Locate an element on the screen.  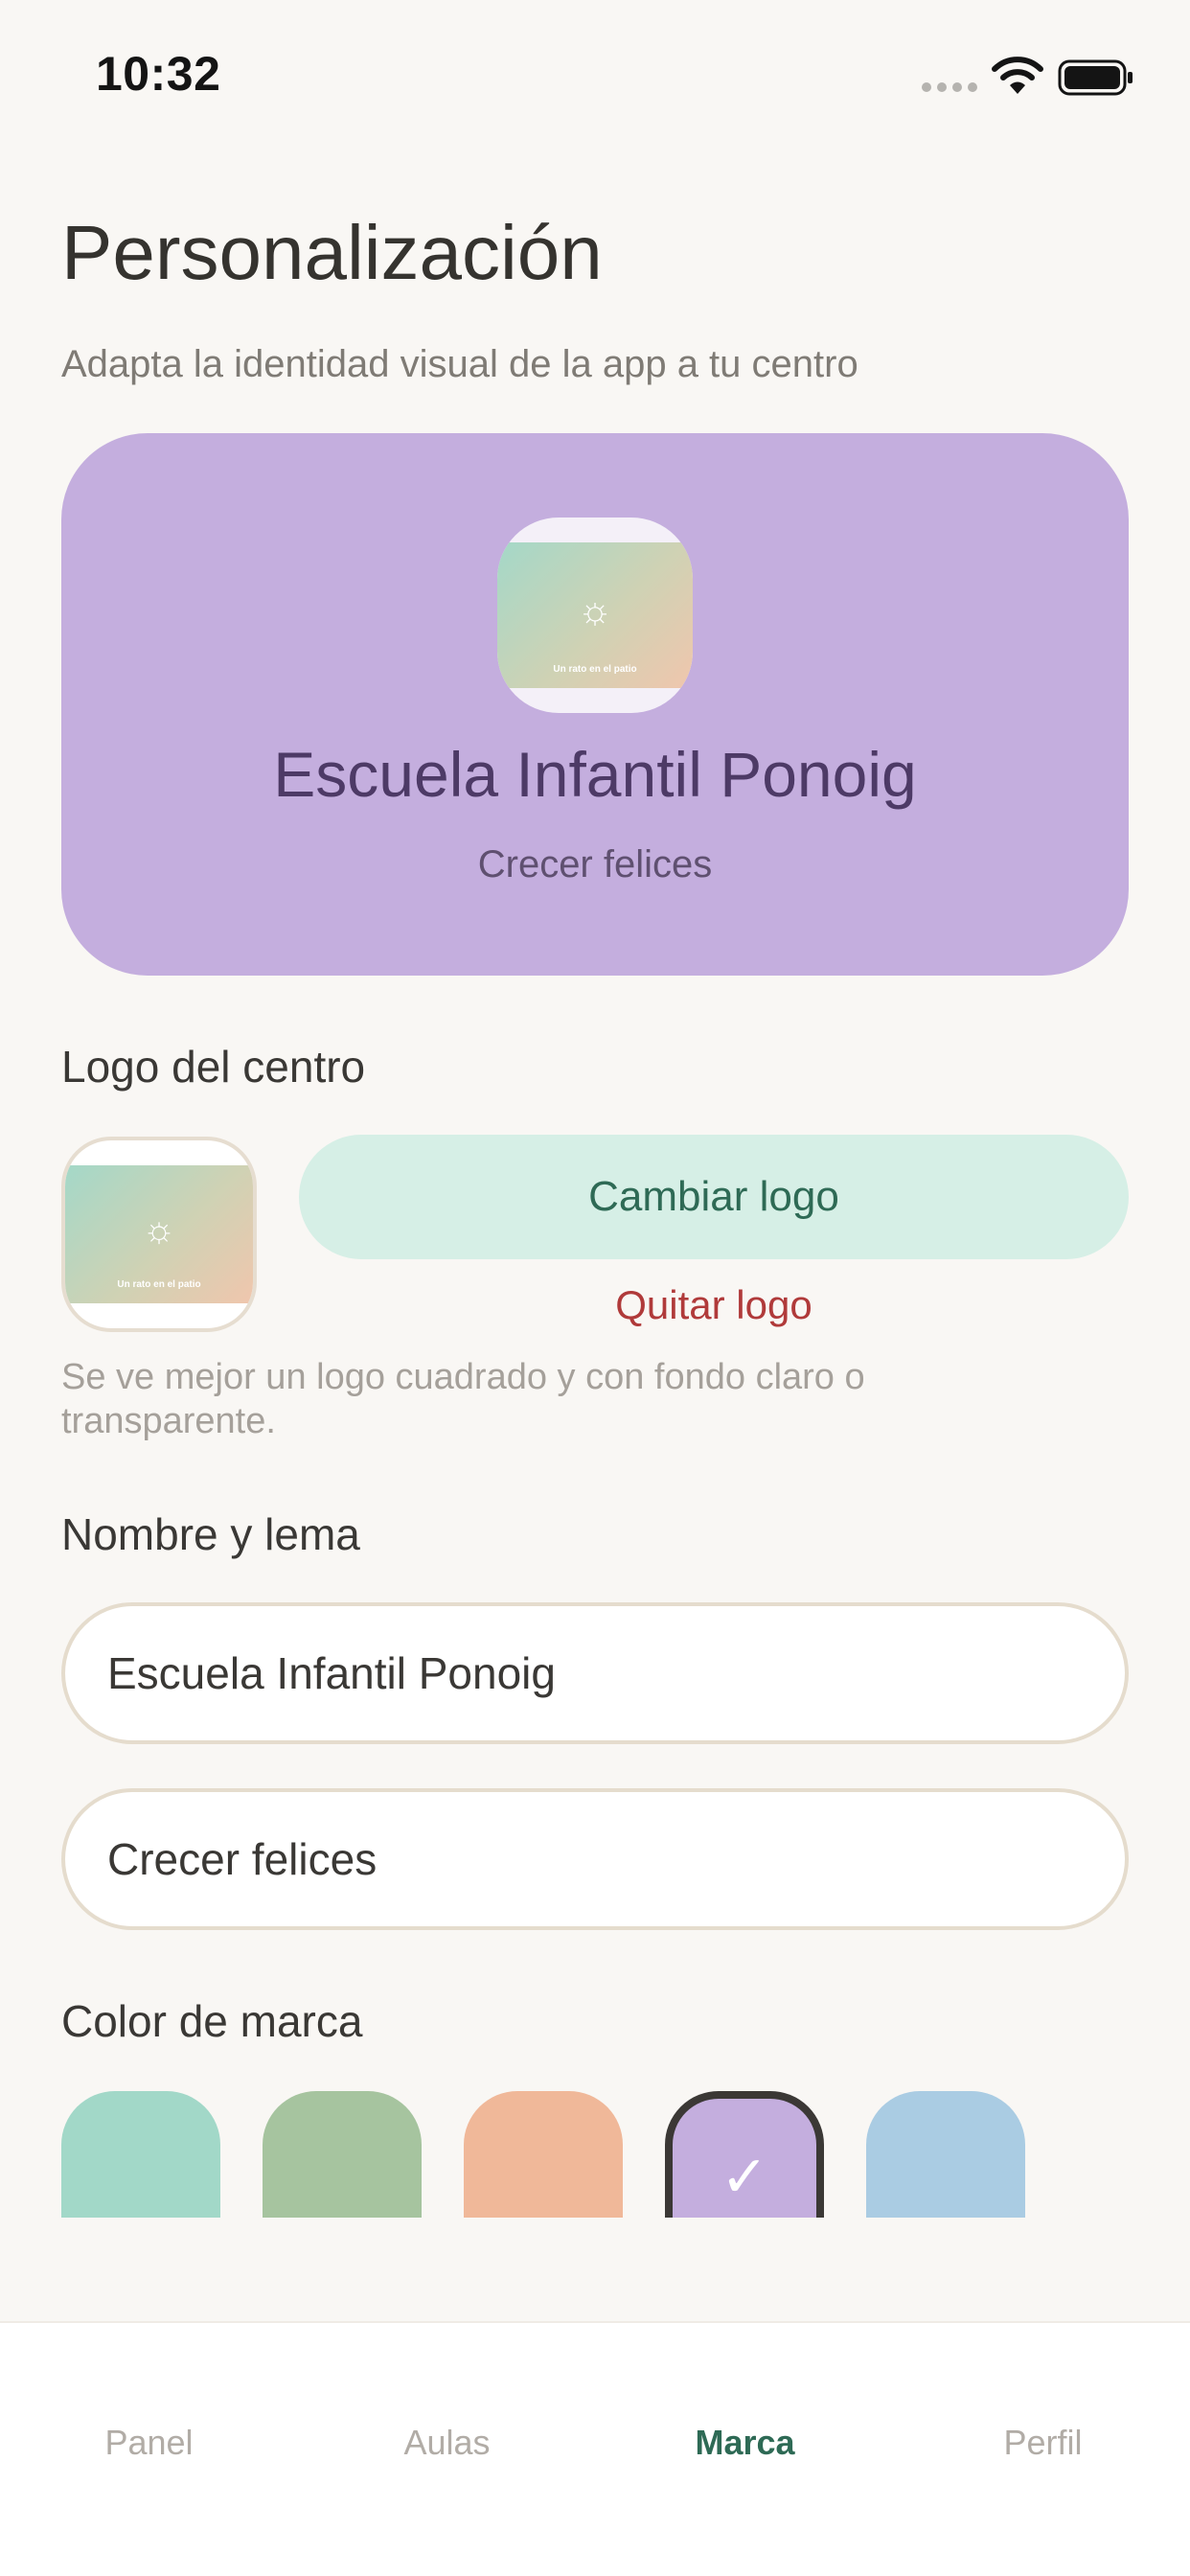
remove-logo-button: Quitar logo is located at coordinates (714, 1305).